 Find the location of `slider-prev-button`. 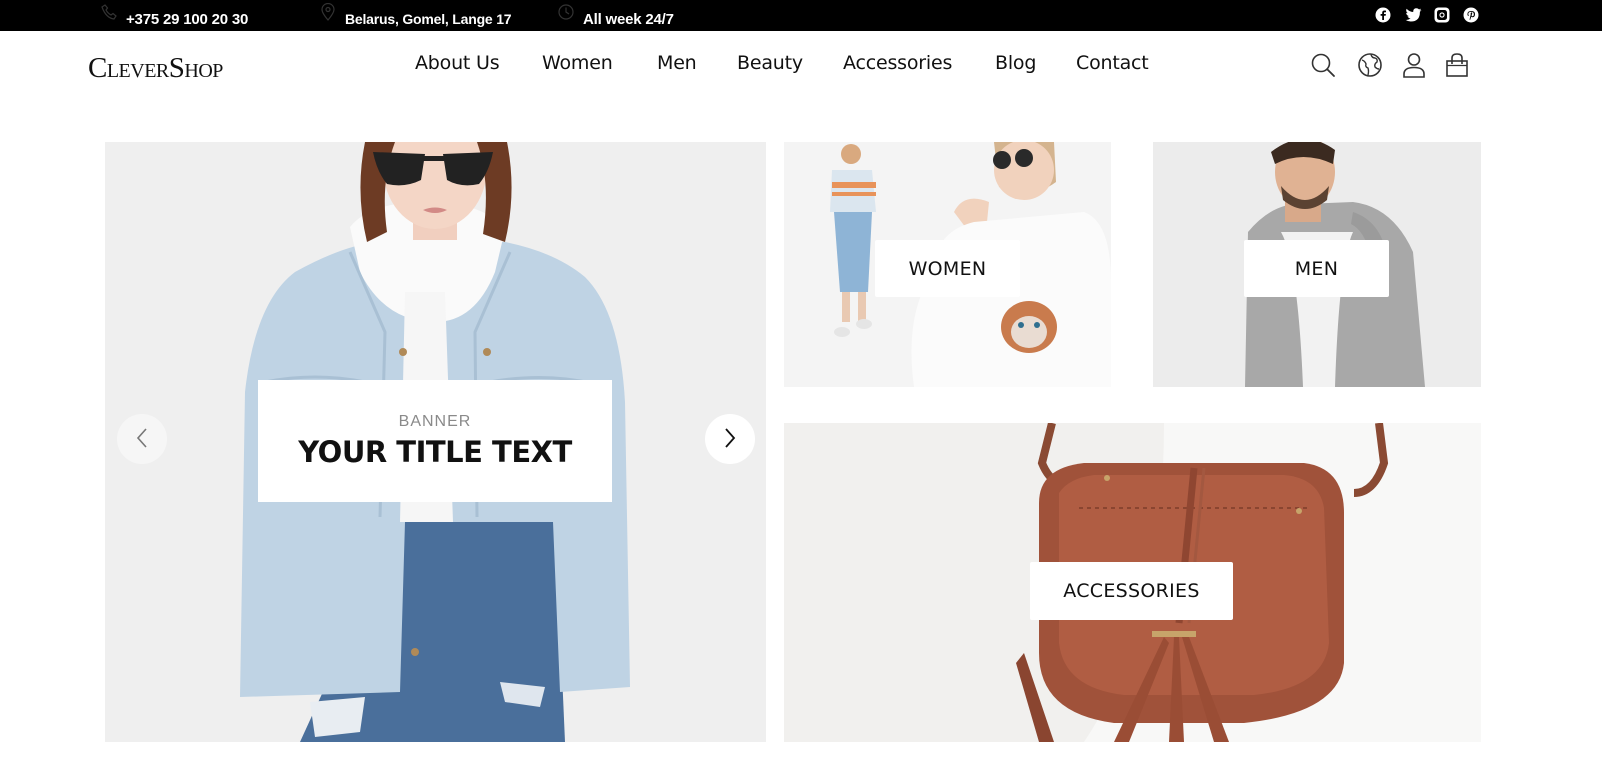

slider-prev-button is located at coordinates (142, 439).